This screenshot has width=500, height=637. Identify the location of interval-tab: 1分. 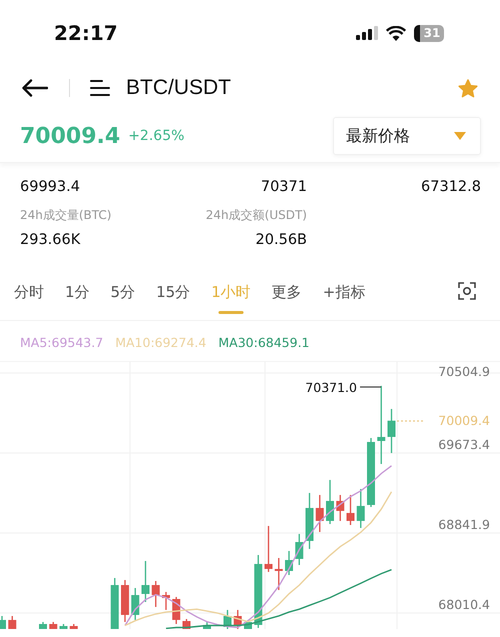
(77, 294).